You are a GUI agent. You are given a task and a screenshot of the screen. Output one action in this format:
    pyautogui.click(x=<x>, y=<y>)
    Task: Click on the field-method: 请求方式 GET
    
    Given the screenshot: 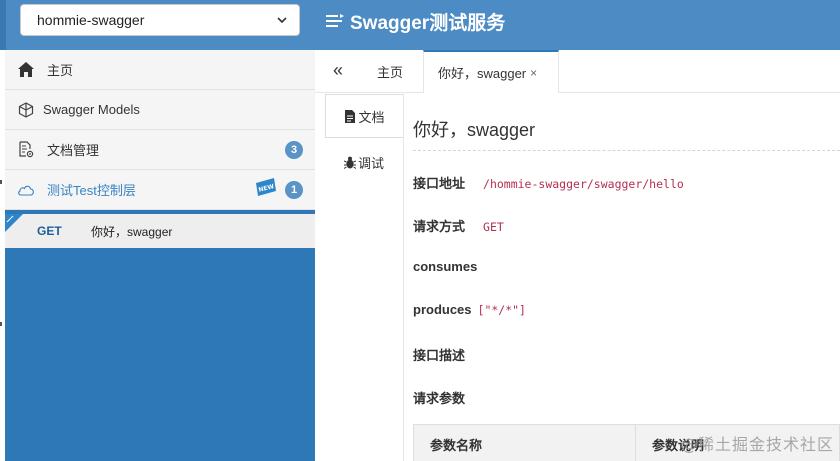 What is the action you would take?
    pyautogui.click(x=458, y=225)
    